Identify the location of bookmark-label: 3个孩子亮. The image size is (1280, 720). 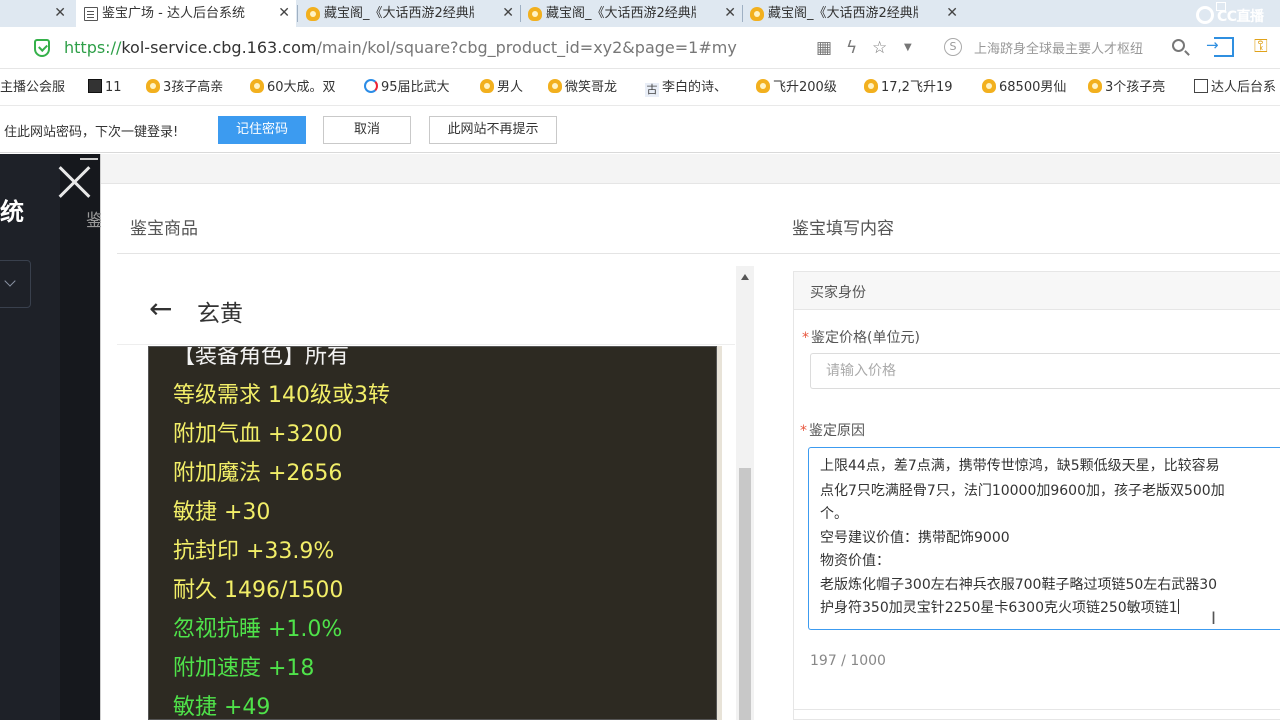
(1135, 87).